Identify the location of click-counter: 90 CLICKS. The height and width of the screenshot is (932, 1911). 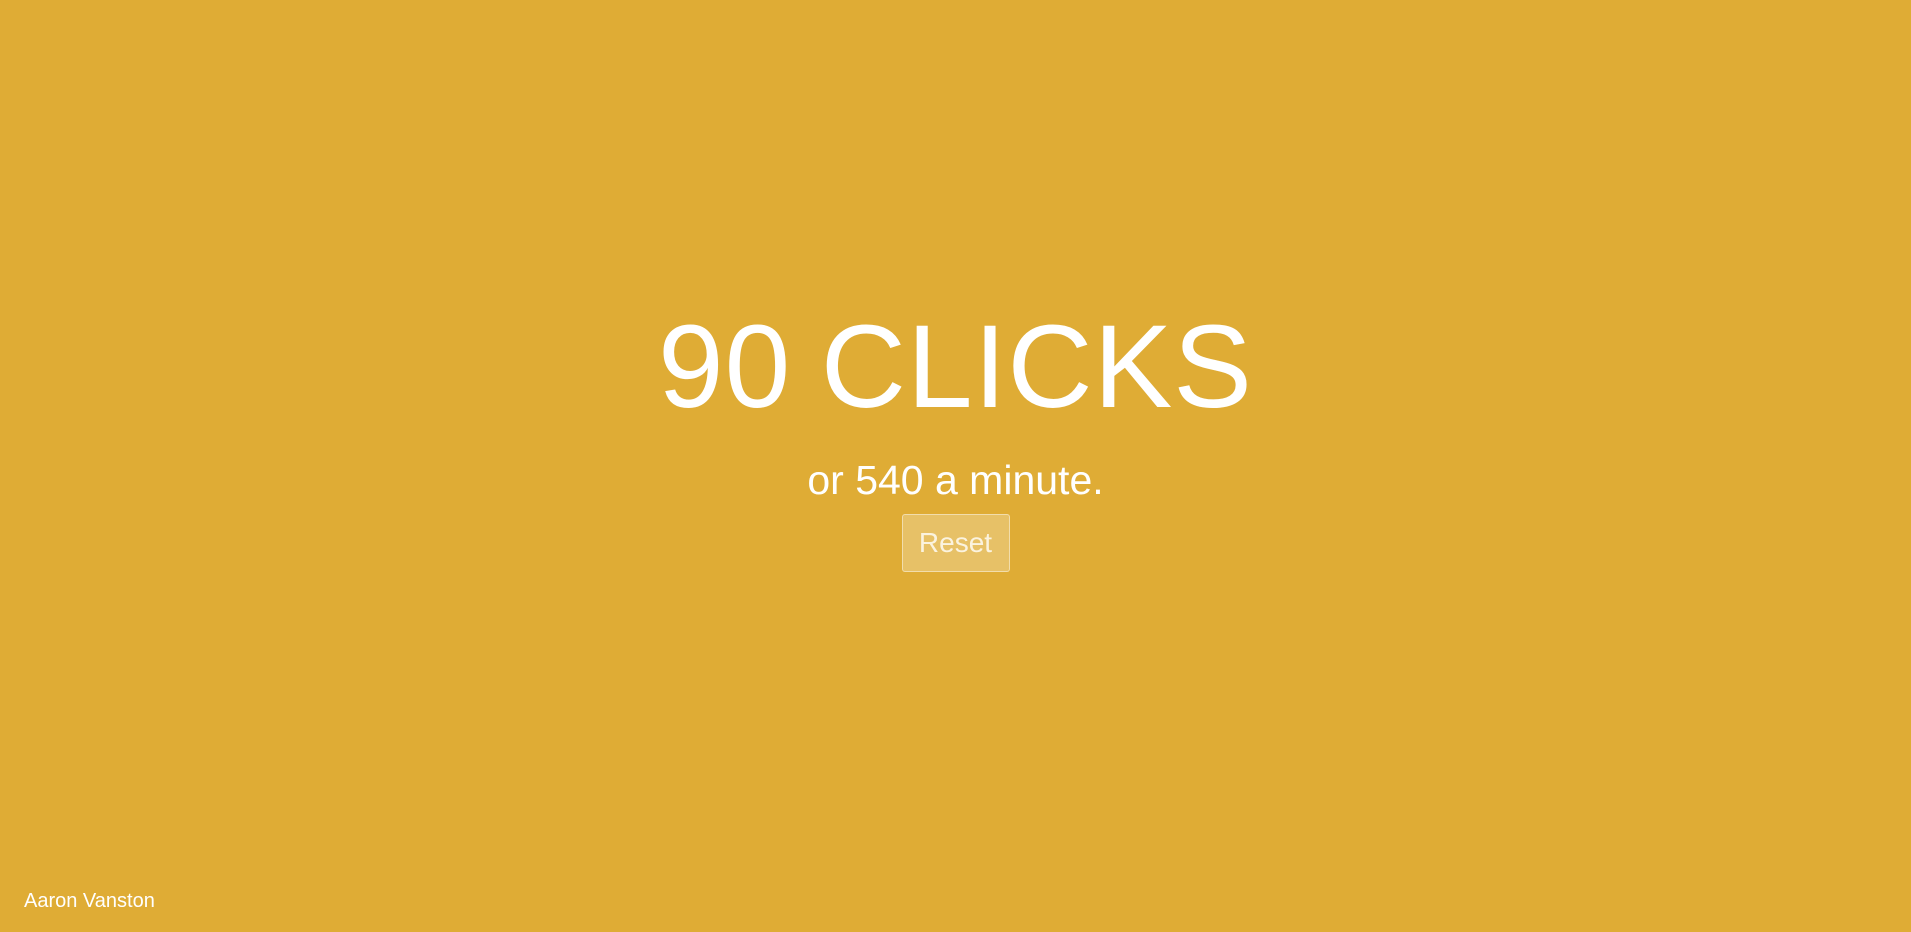
(955, 367).